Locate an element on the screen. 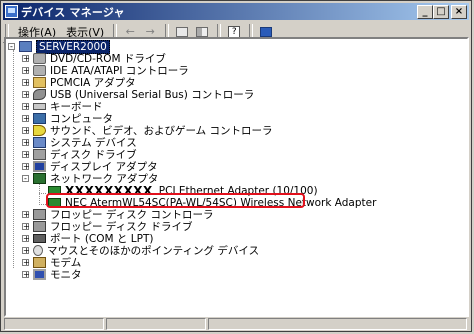  keyboard-icon is located at coordinates (39, 106).